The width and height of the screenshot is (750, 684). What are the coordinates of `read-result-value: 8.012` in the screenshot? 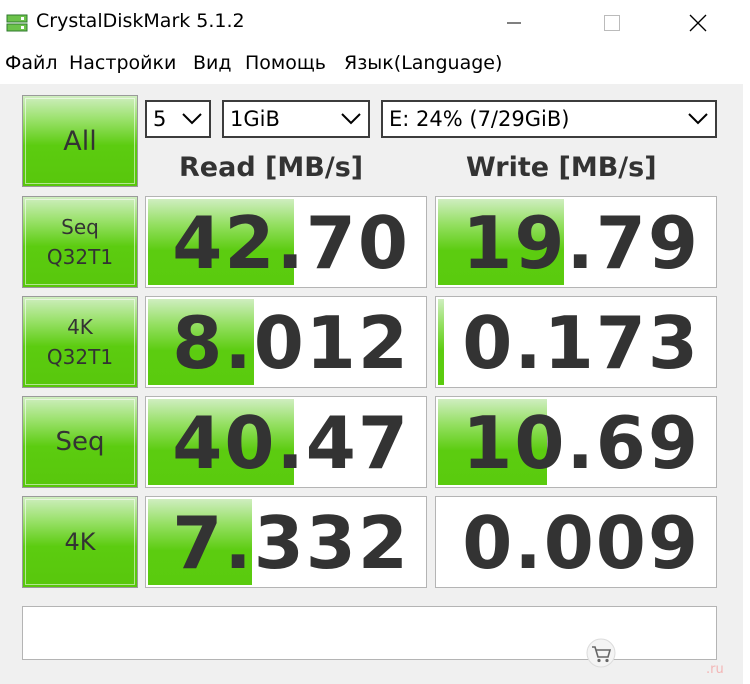 It's located at (291, 343).